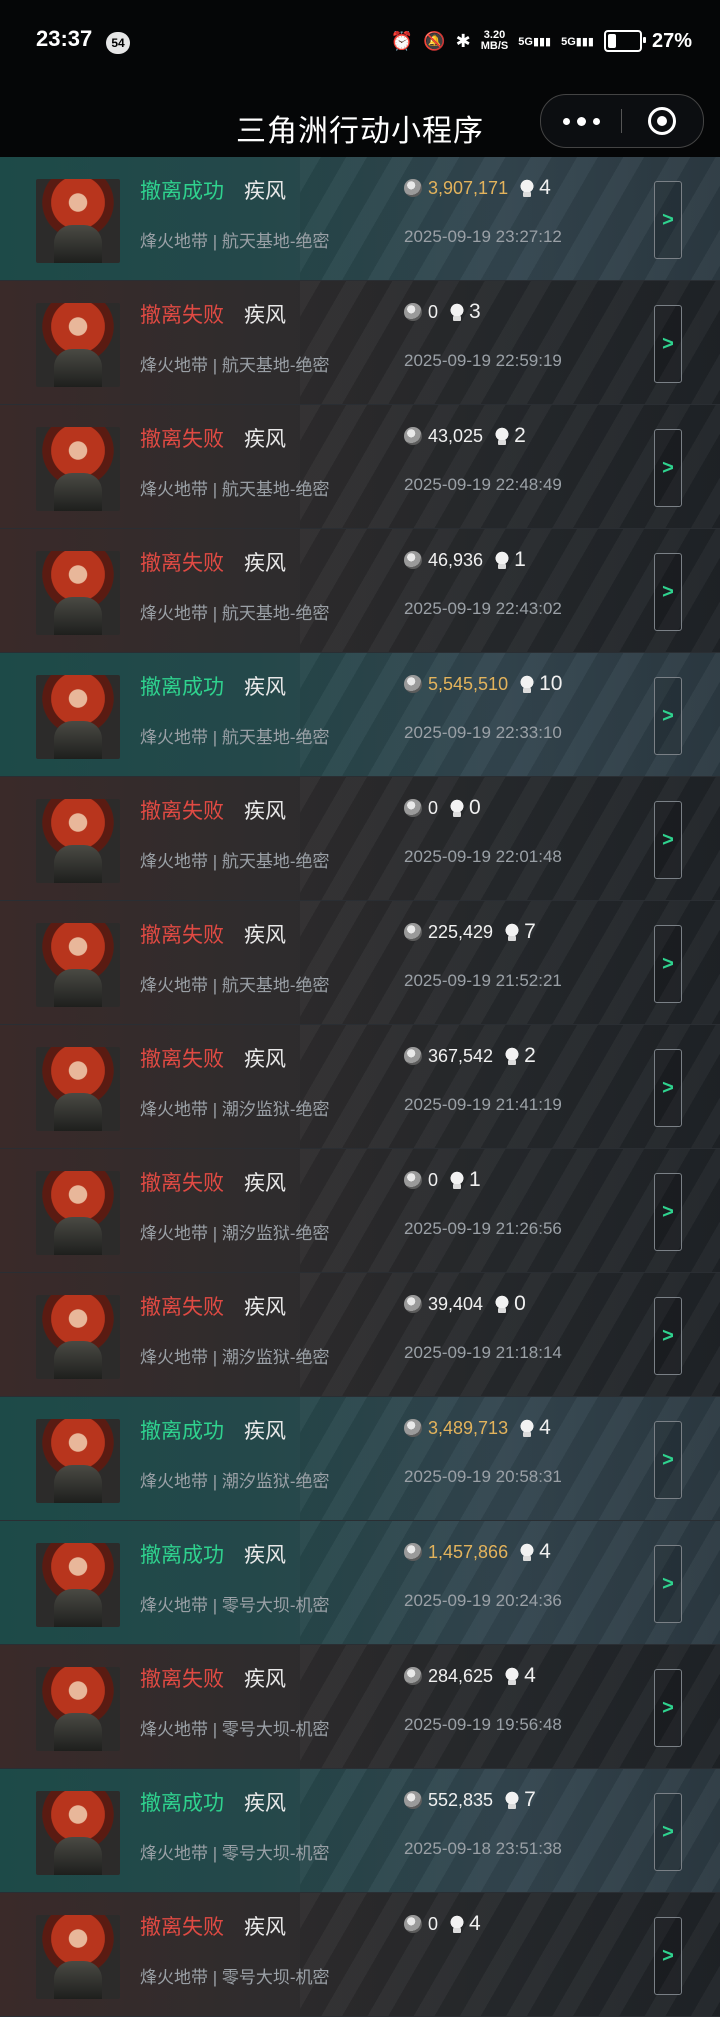 Image resolution: width=720 pixels, height=2017 pixels. Describe the element at coordinates (520, 559) in the screenshot. I see `kill-count: 1` at that location.